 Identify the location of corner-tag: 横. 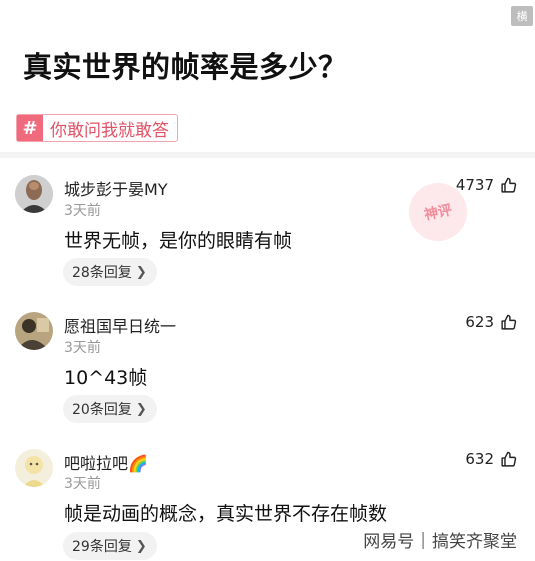
(522, 16).